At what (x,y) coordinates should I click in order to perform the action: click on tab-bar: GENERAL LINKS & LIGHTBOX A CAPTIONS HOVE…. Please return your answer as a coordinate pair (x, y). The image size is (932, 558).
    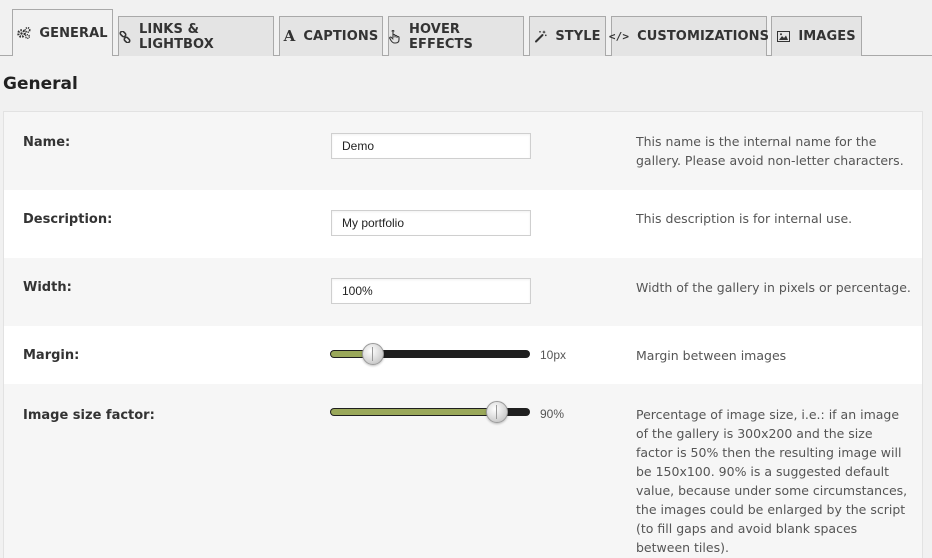
    Looking at the image, I should click on (466, 28).